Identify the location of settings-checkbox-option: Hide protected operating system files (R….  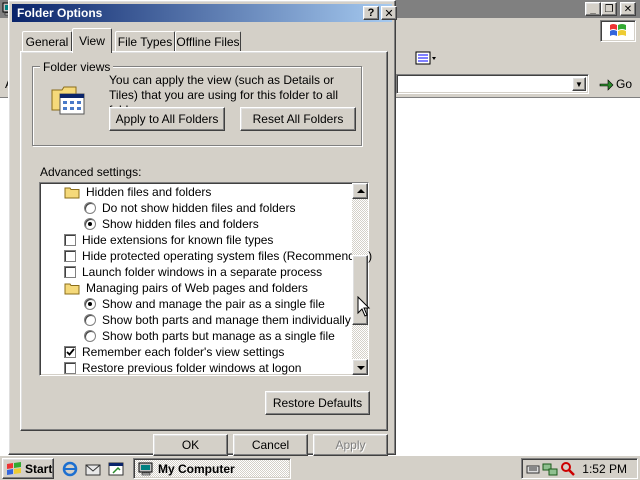
(218, 256).